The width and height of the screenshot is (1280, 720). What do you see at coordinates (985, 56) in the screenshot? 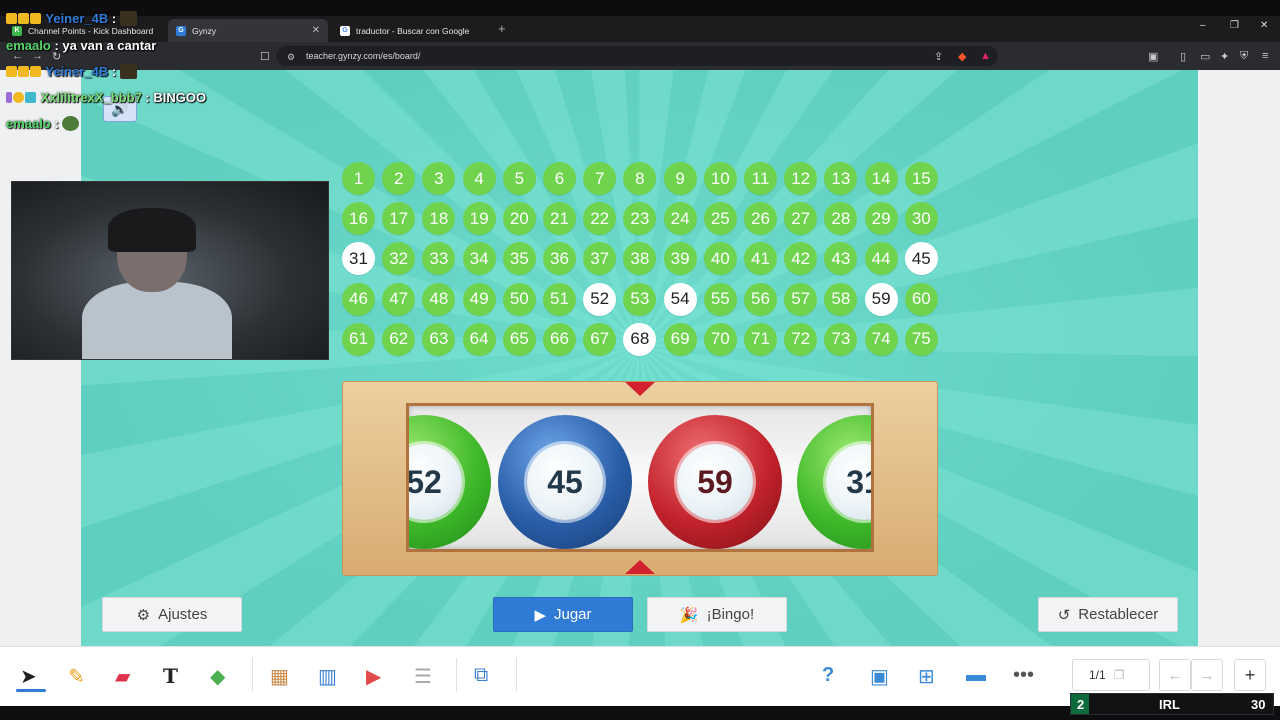
I see `rewards-icon: ▲` at bounding box center [985, 56].